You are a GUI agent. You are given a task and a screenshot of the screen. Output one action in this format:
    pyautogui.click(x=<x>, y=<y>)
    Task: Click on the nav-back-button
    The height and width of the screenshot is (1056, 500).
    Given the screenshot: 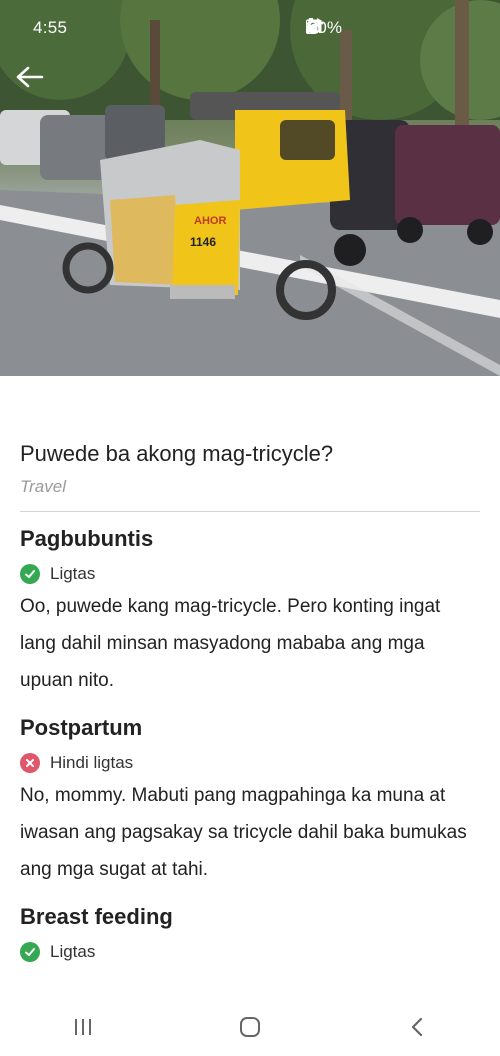 What is the action you would take?
    pyautogui.click(x=417, y=1027)
    